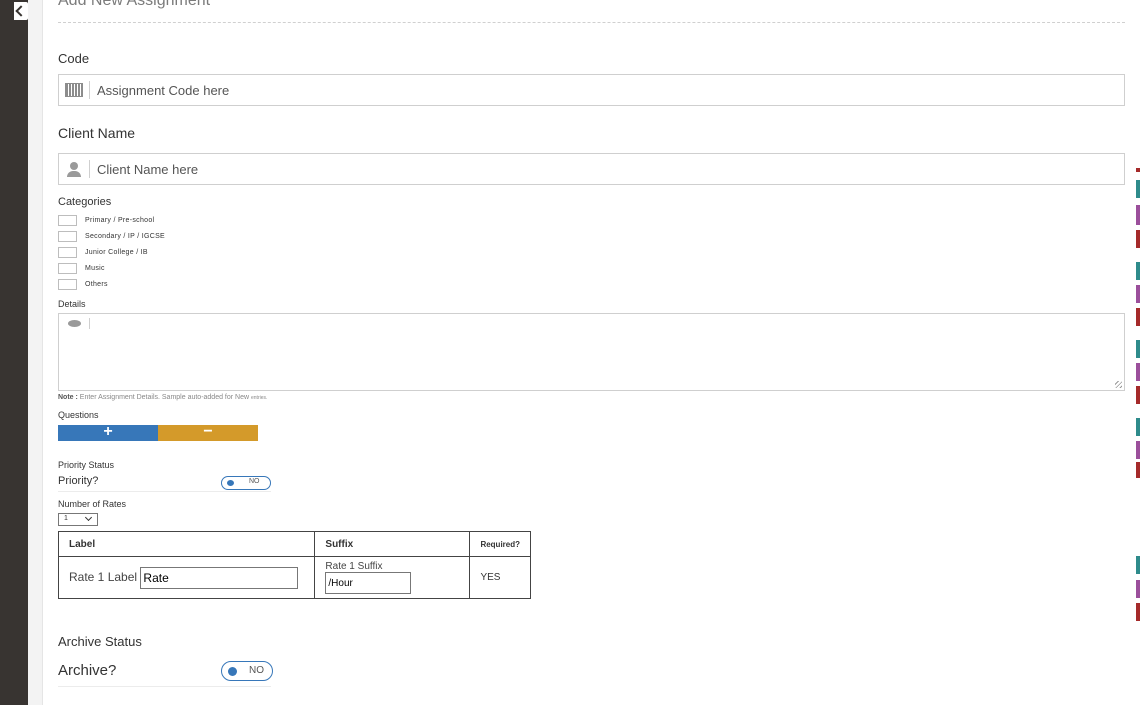 The width and height of the screenshot is (1140, 705). I want to click on category-label: Secondary / IP / IGCSE, so click(125, 236).